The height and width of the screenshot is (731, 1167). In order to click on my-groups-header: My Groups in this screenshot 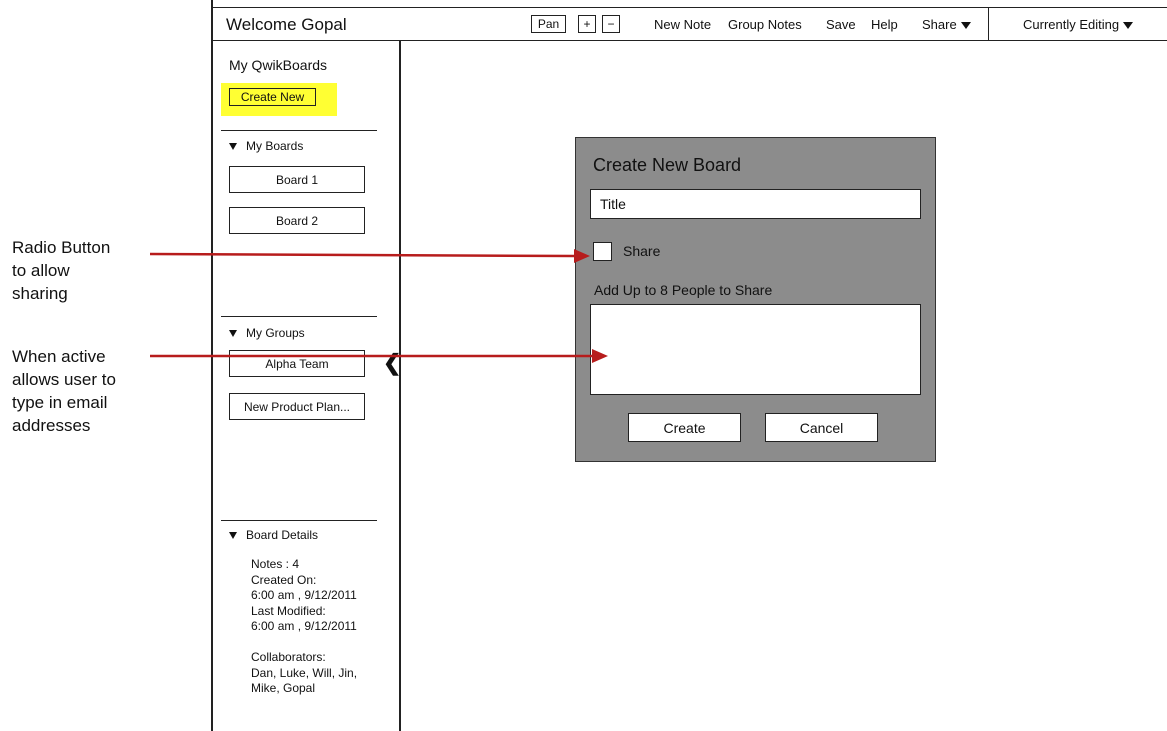, I will do `click(267, 333)`.